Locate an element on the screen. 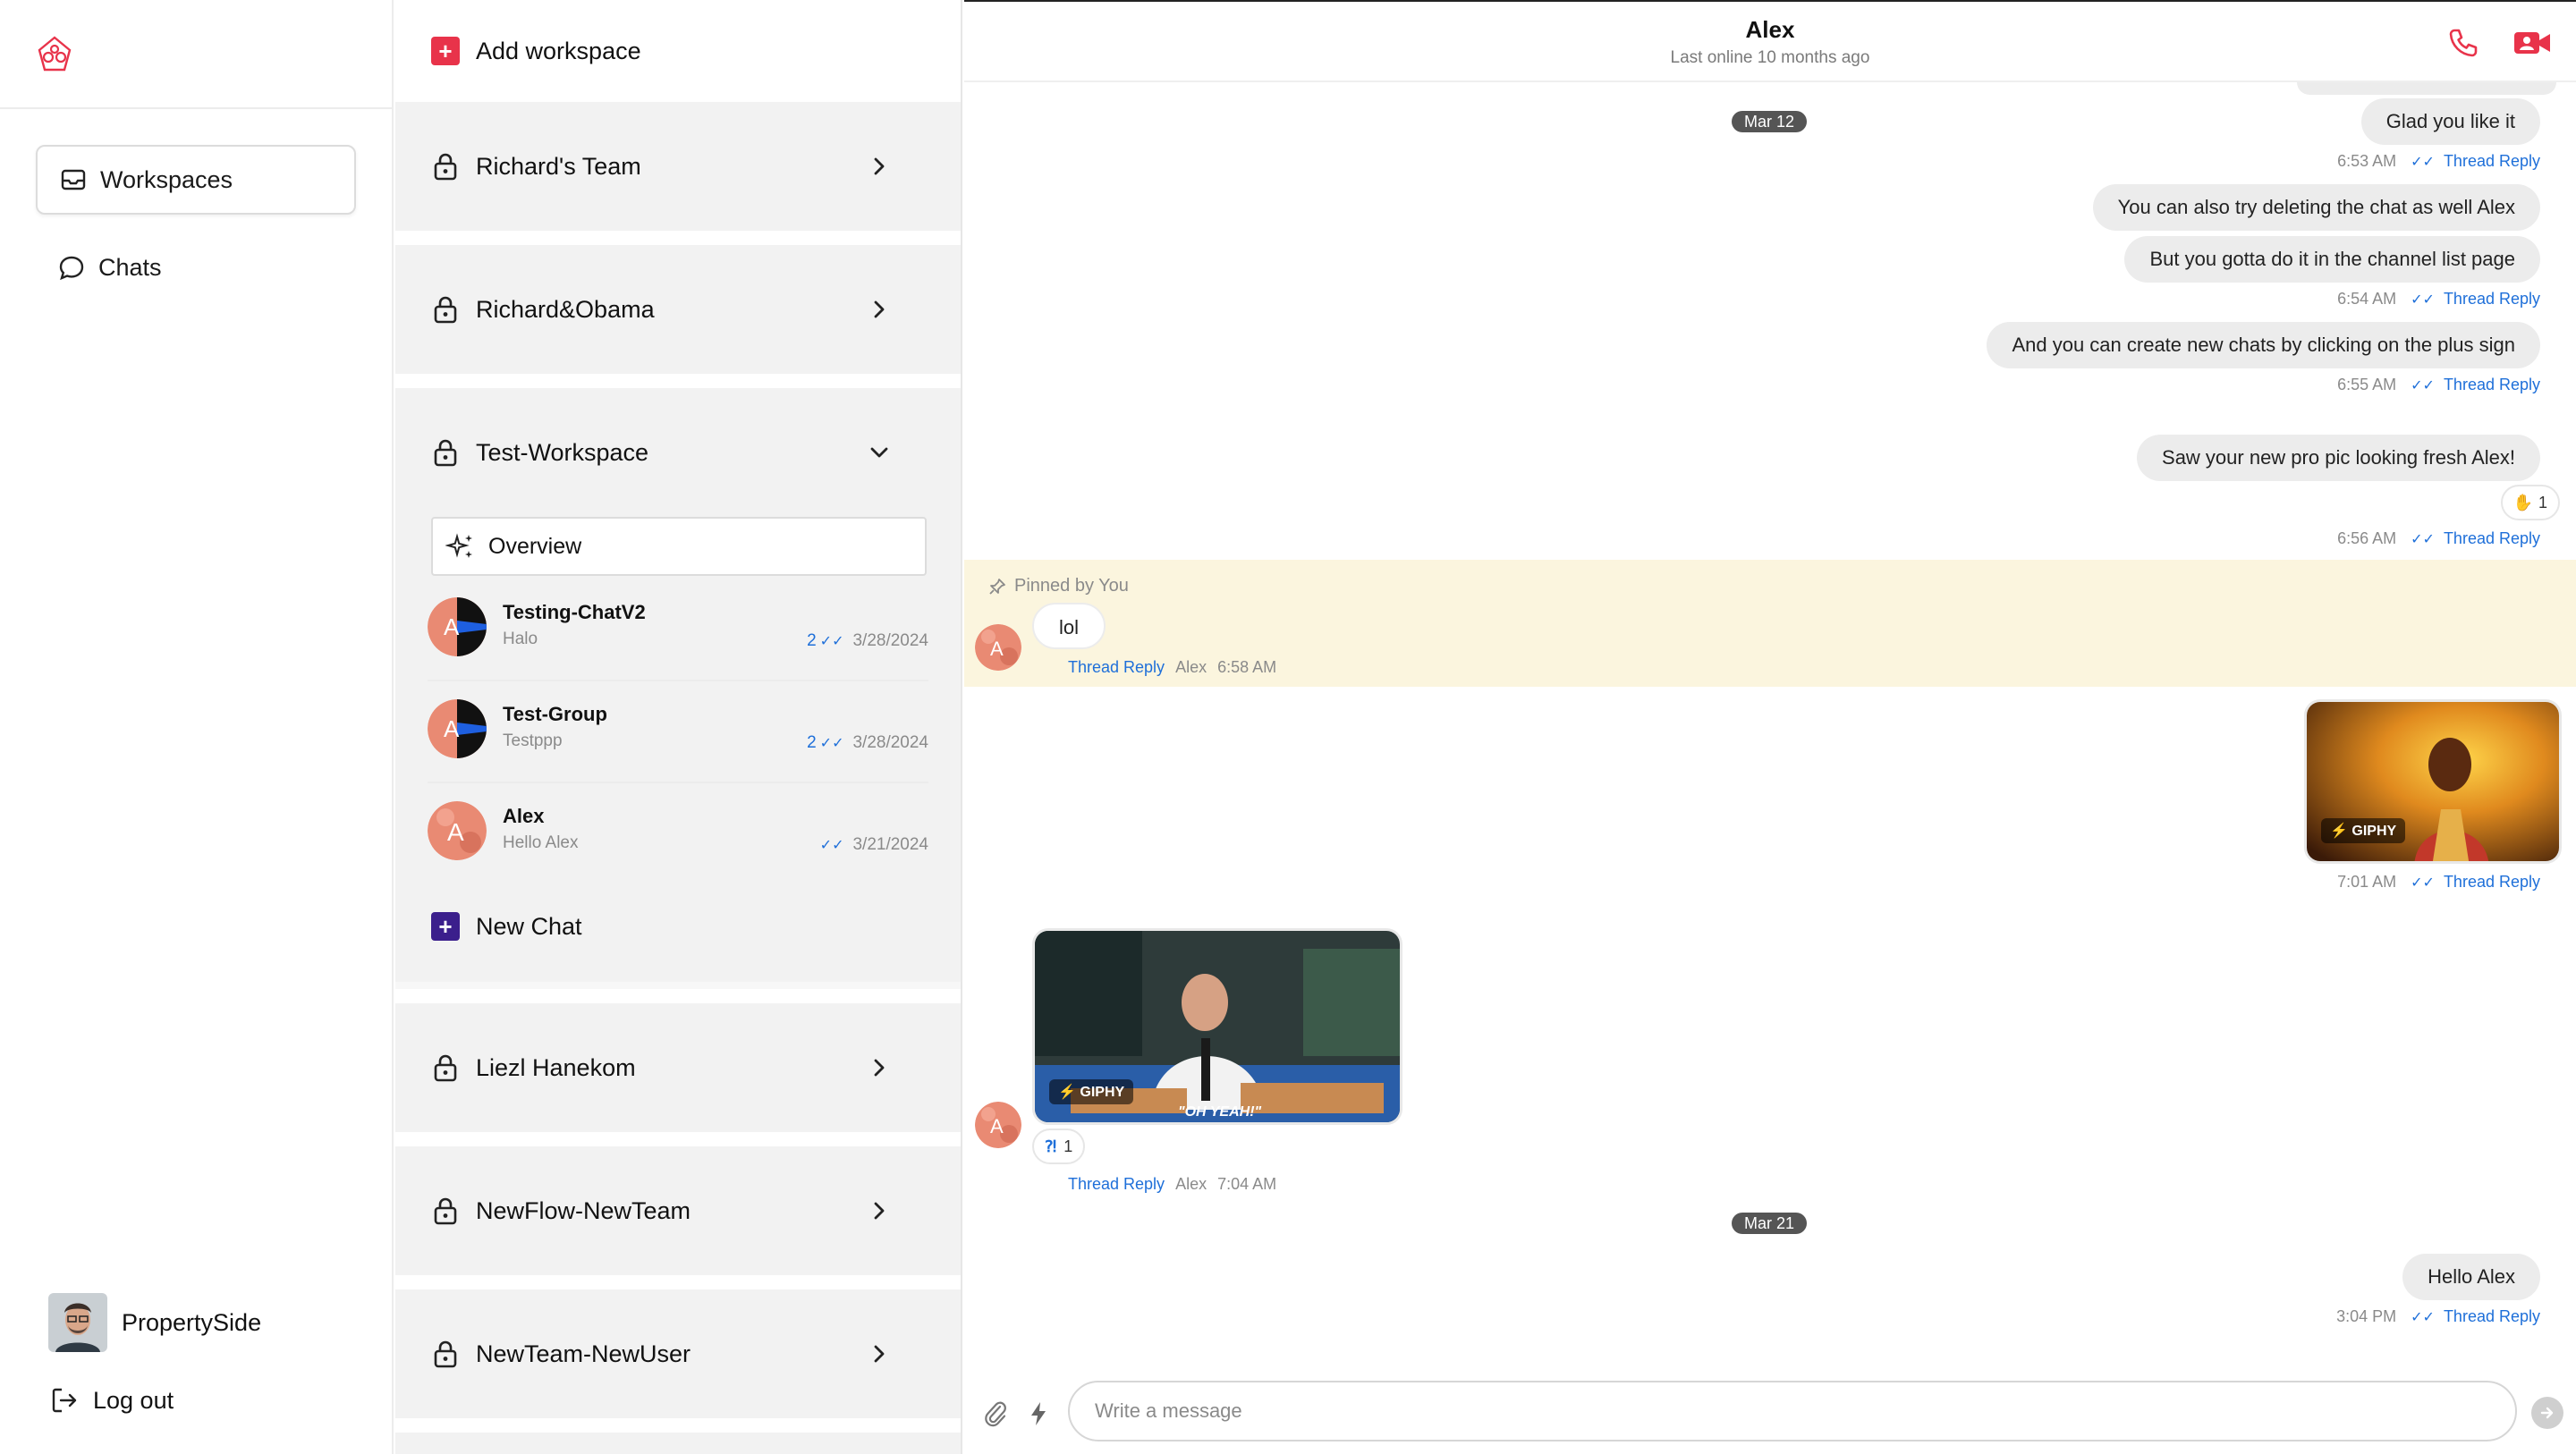  workspace-newflow-newteam: NewFlow-NewTeam is located at coordinates (678, 1210).